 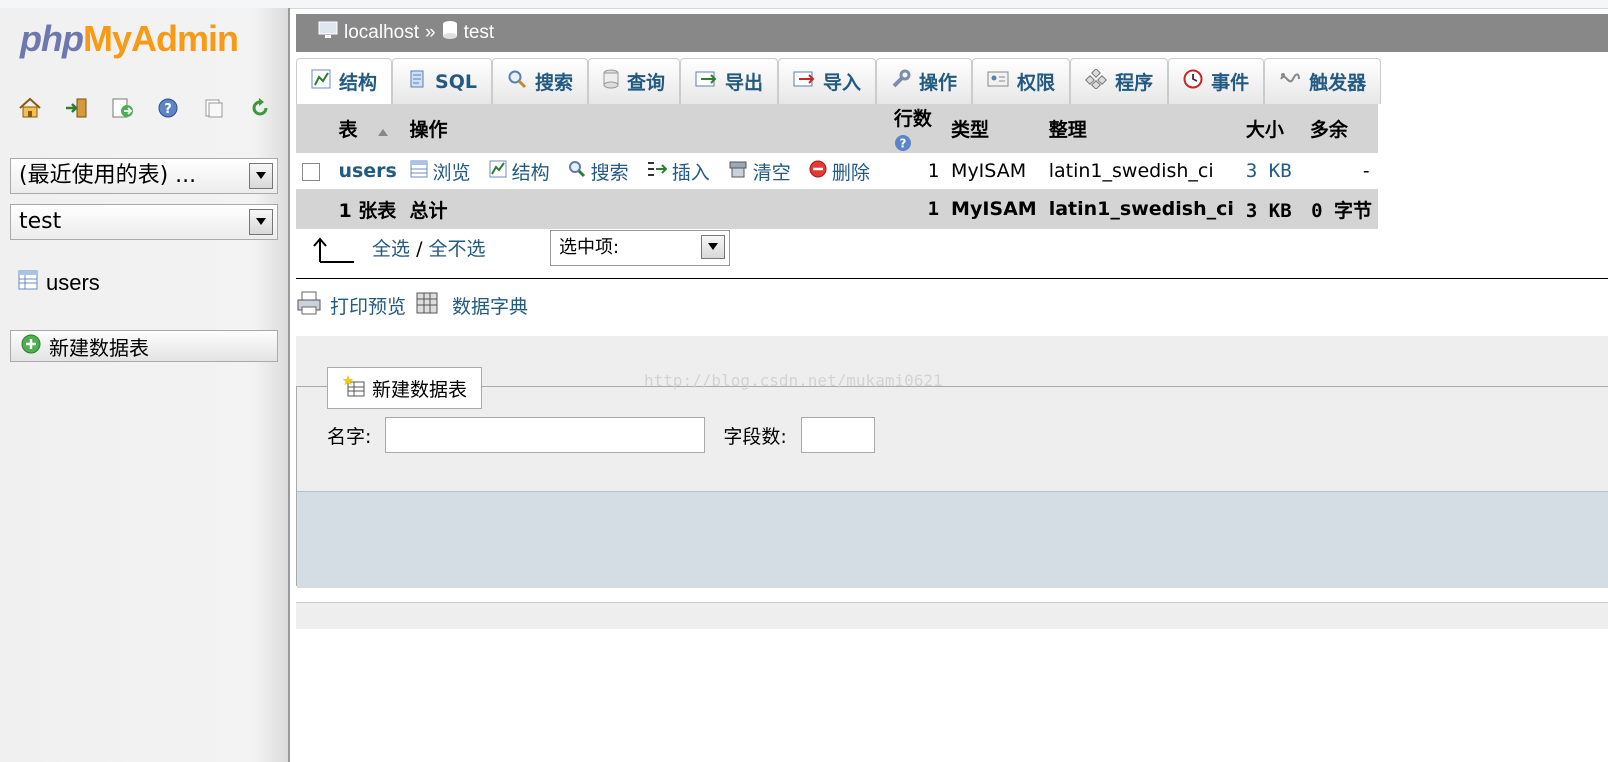 What do you see at coordinates (916, 171) in the screenshot?
I see `row-count: 1` at bounding box center [916, 171].